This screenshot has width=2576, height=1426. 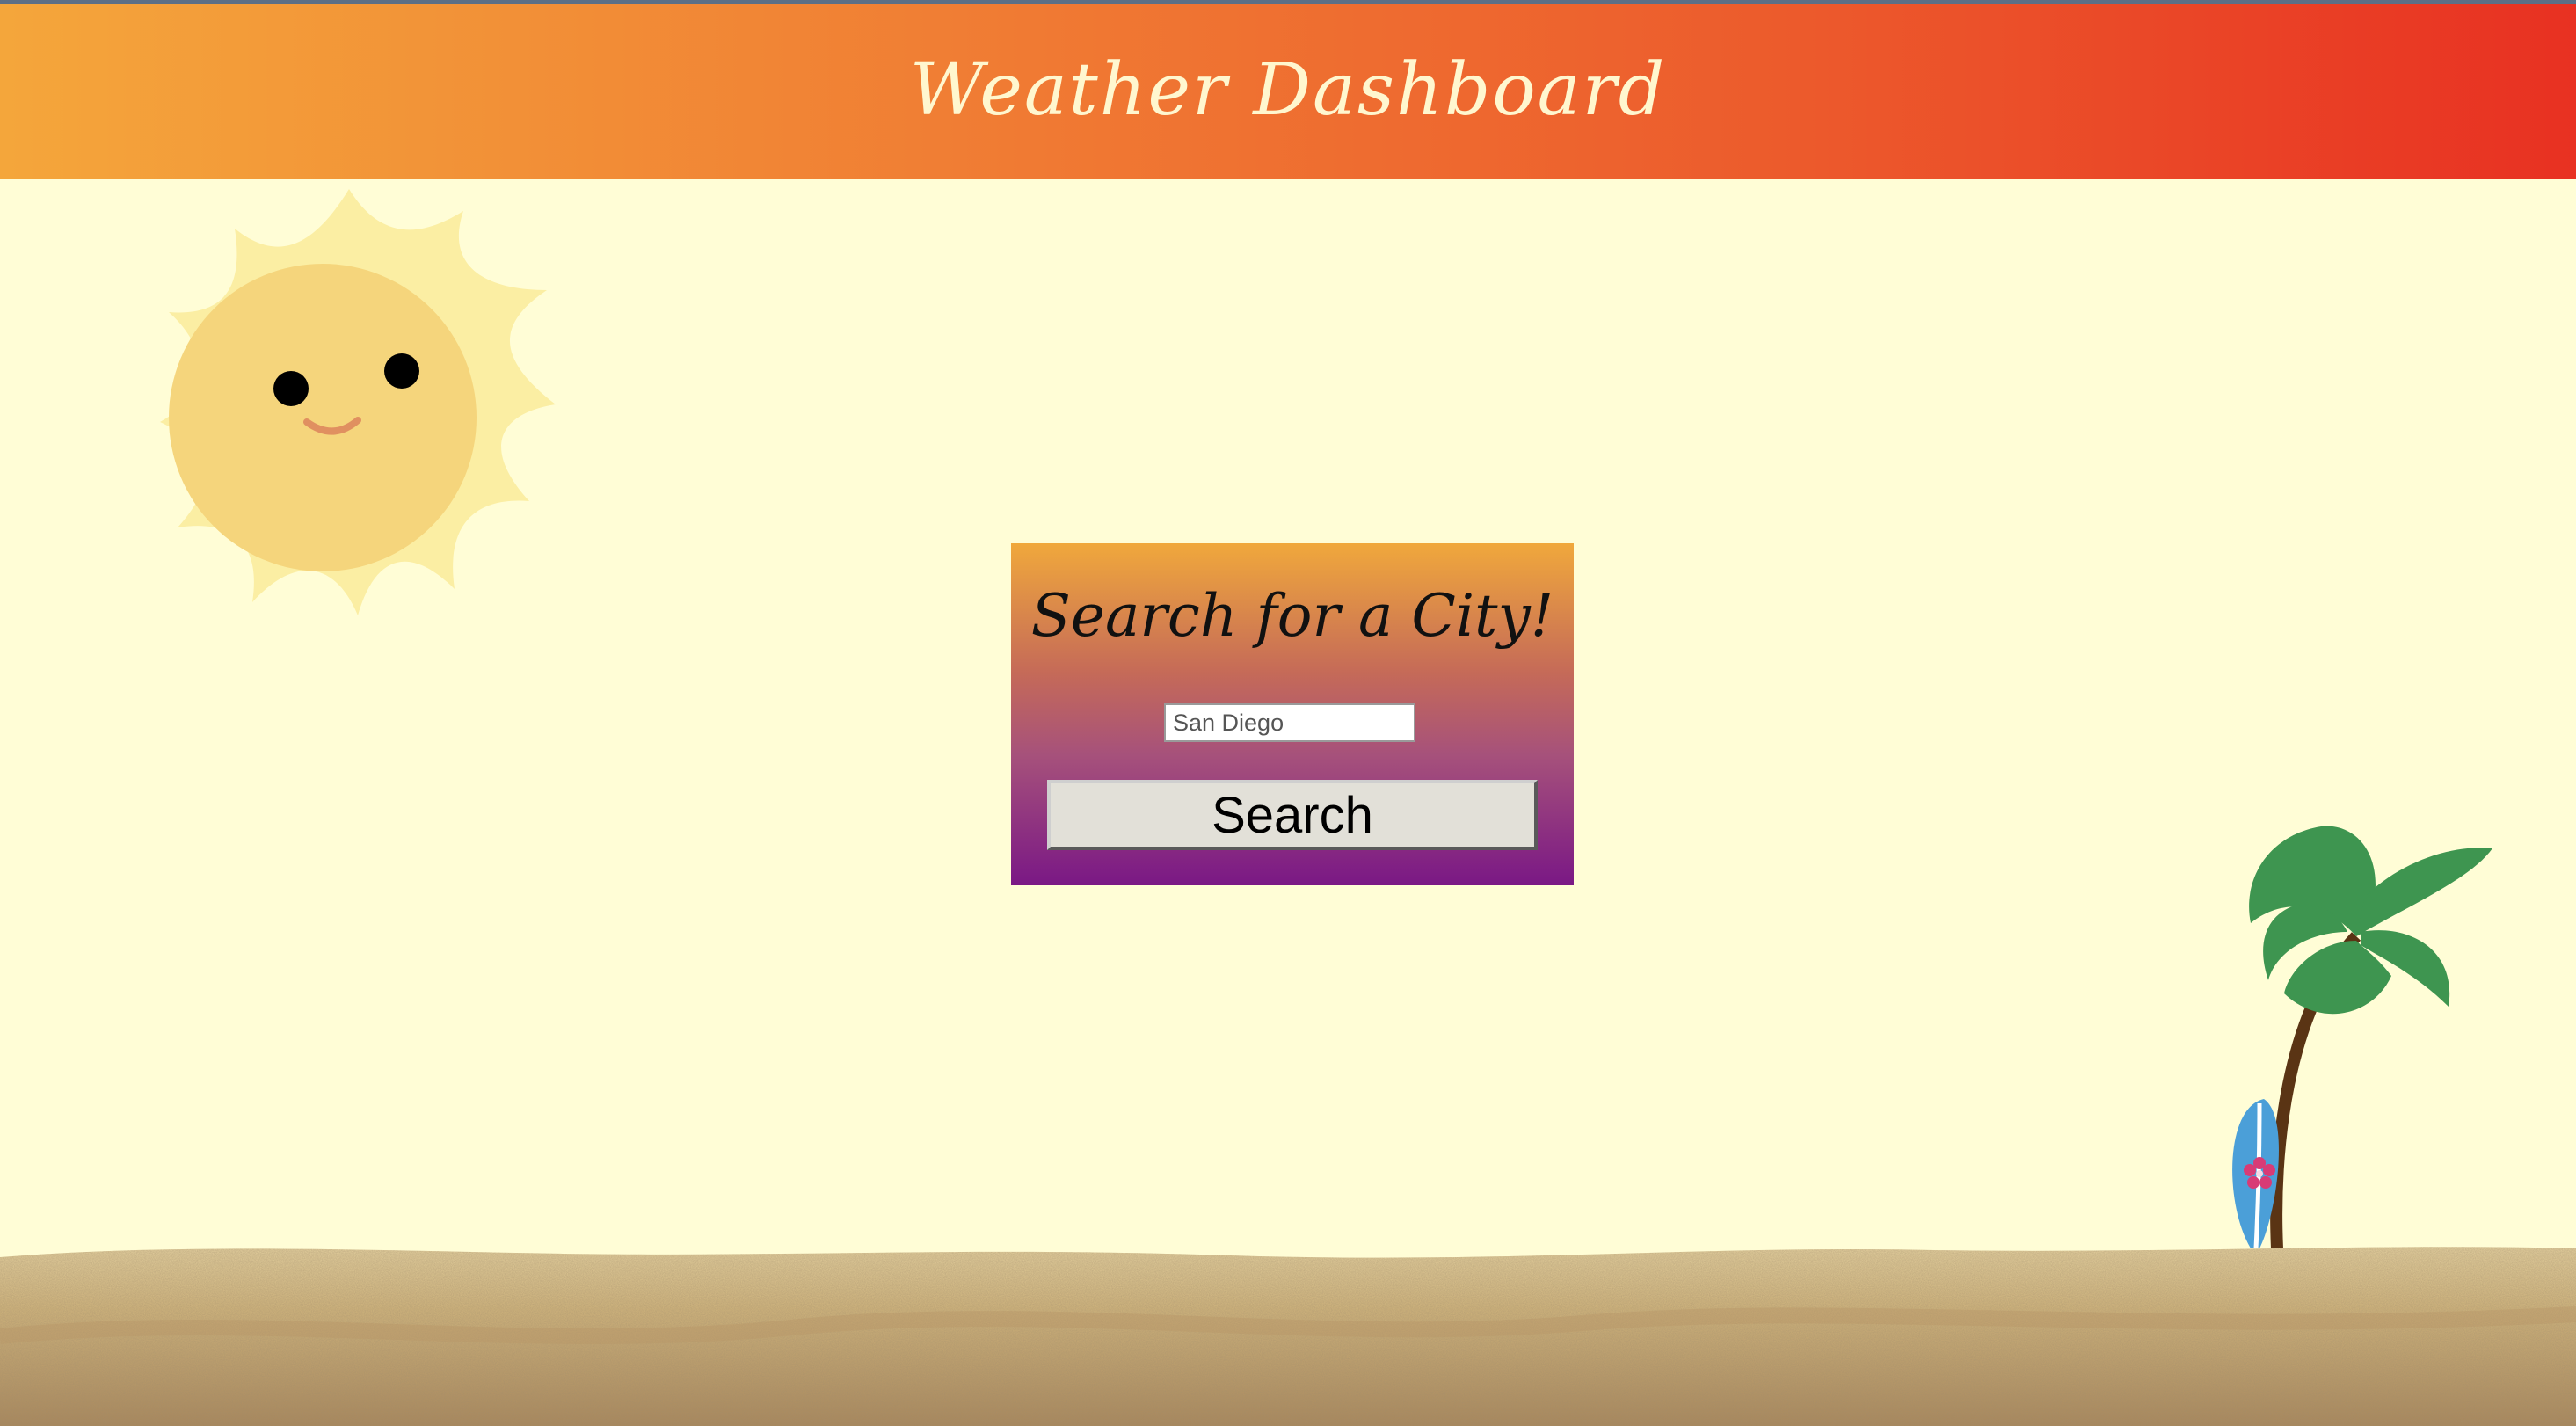 I want to click on palm-tree-icon, so click(x=2362, y=1038).